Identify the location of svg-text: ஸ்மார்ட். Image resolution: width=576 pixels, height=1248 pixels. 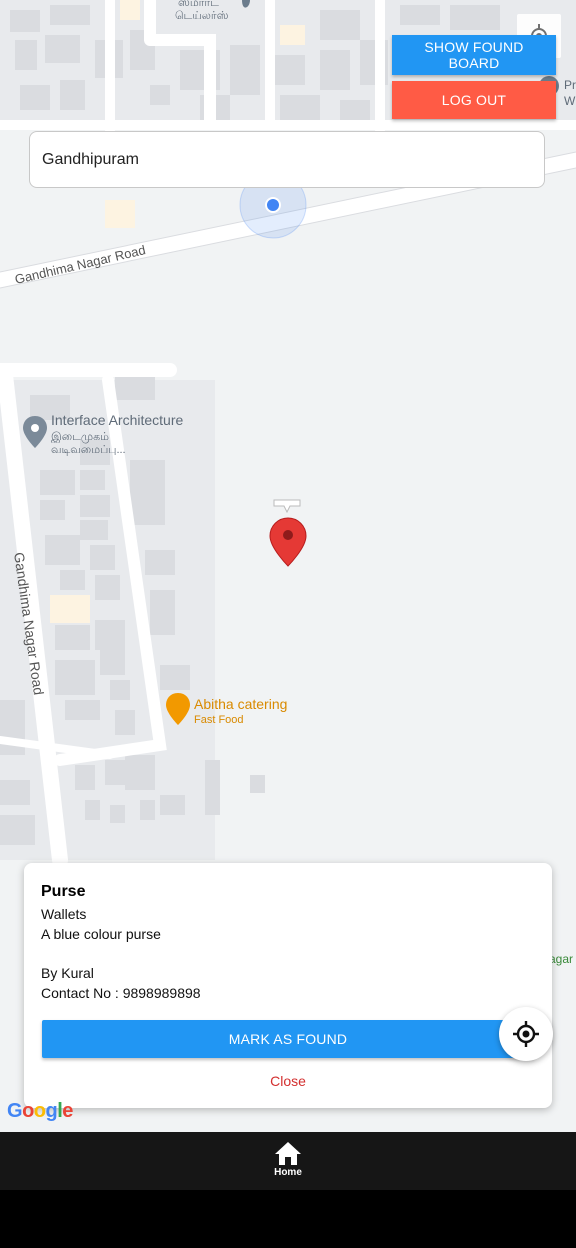
(198, 4).